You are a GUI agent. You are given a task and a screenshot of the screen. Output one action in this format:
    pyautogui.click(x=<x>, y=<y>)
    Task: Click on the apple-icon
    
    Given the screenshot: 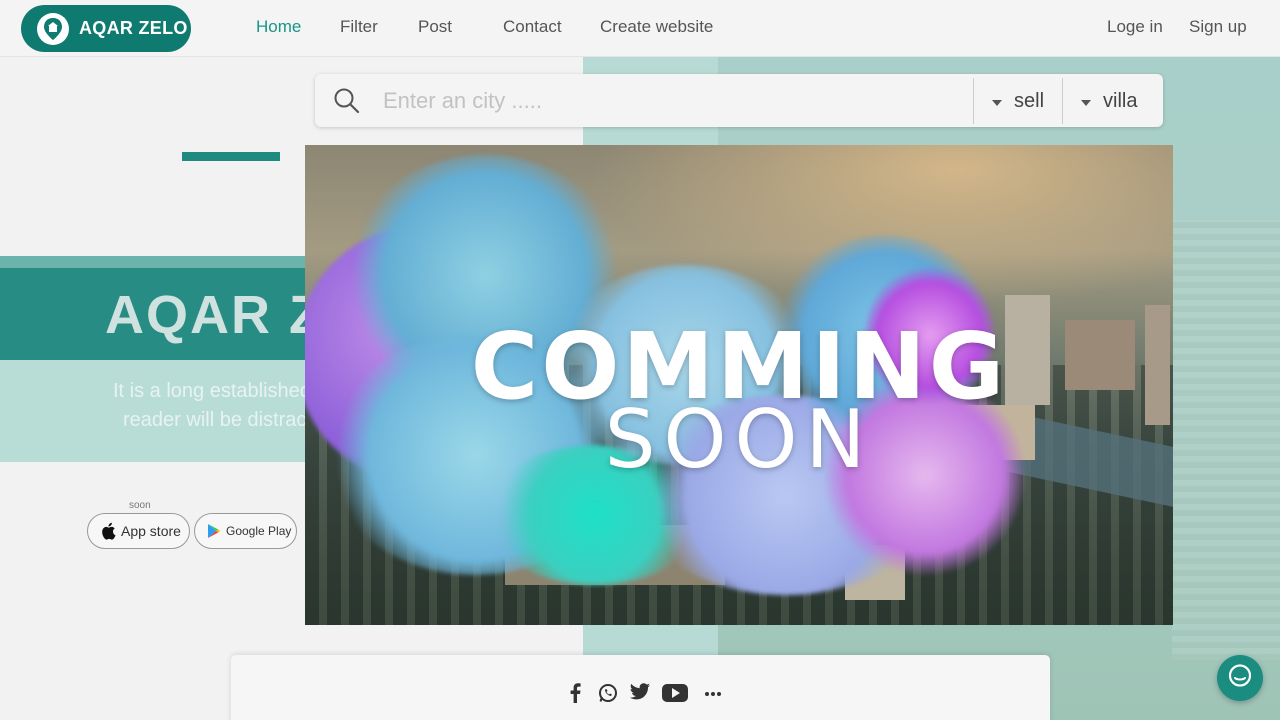 What is the action you would take?
    pyautogui.click(x=108, y=531)
    